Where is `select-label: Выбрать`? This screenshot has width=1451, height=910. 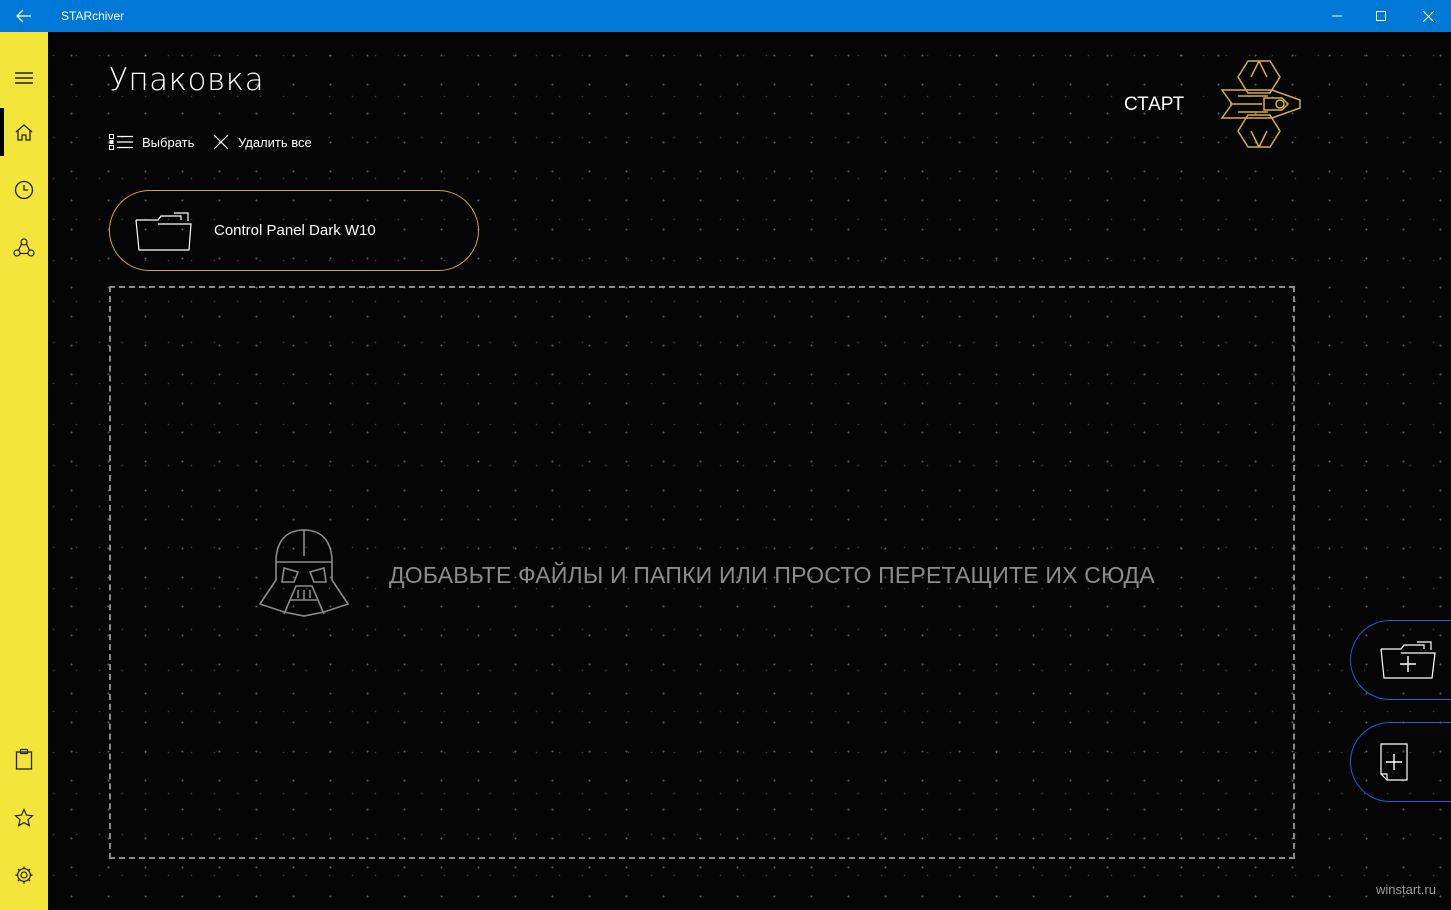 select-label: Выбрать is located at coordinates (168, 142).